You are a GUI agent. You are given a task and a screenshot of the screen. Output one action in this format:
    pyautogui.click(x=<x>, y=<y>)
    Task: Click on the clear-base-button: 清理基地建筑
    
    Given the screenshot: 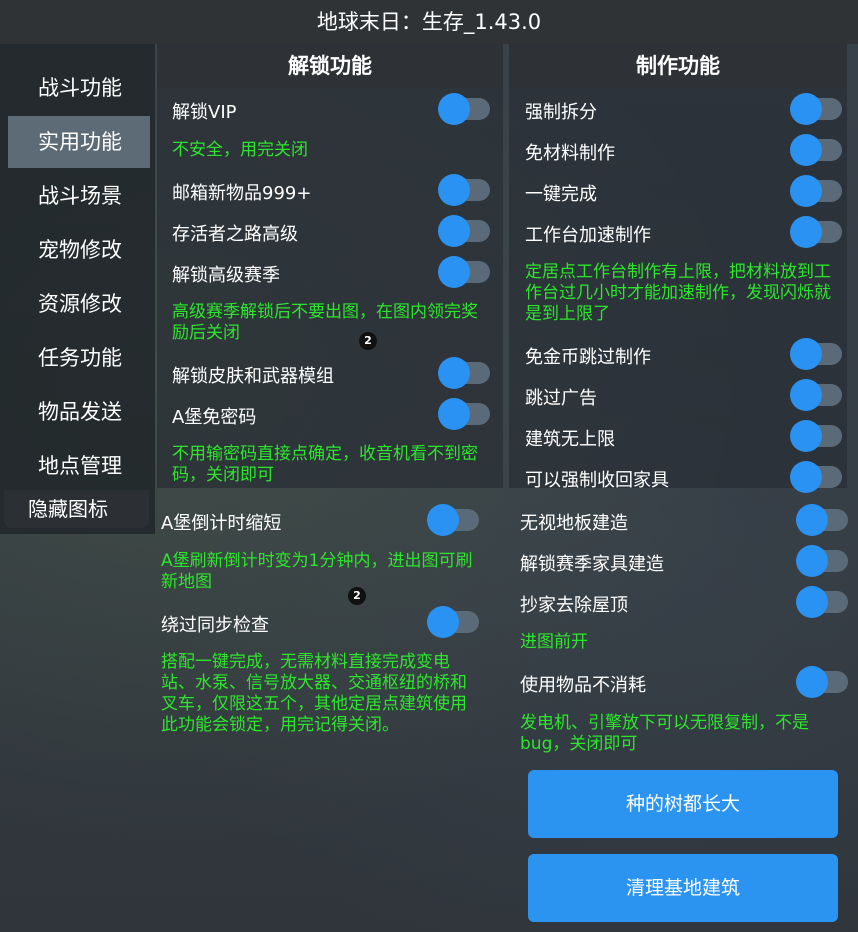 What is the action you would take?
    pyautogui.click(x=683, y=888)
    